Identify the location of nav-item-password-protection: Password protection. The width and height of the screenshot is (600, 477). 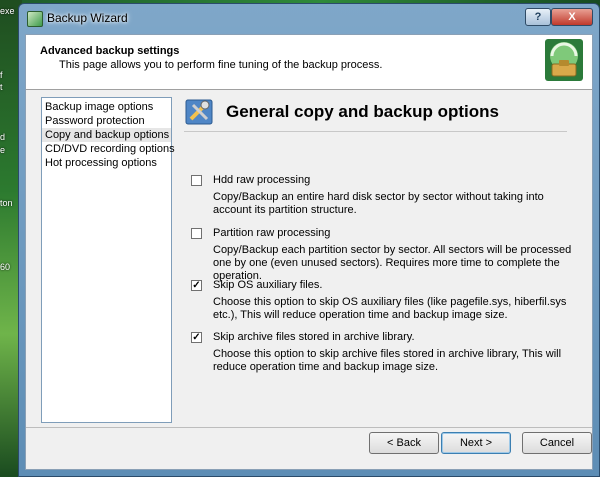
(106, 121).